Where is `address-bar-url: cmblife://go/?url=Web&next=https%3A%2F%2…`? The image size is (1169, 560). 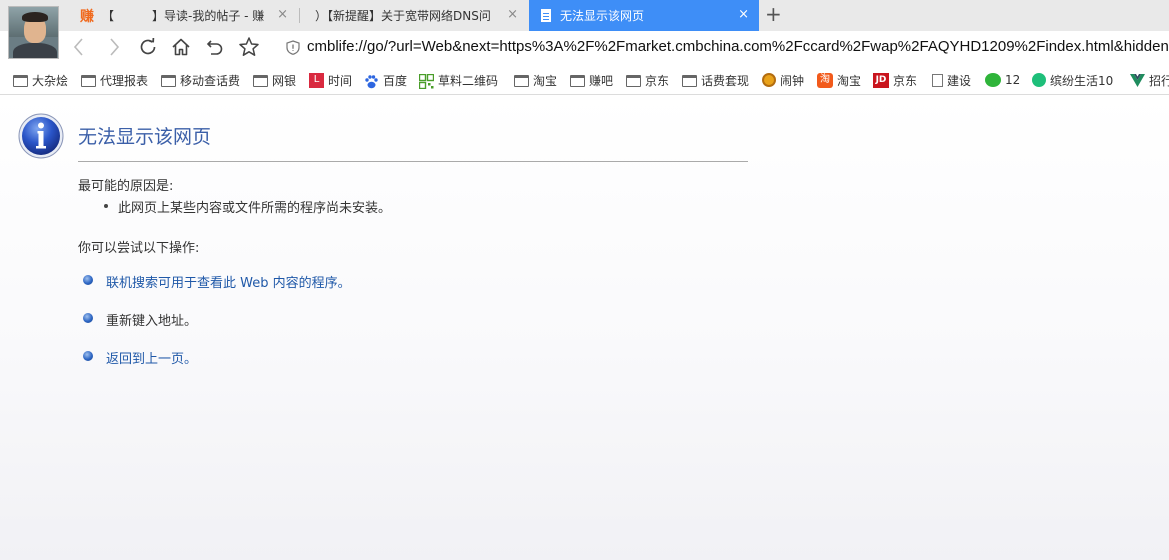 address-bar-url: cmblife://go/?url=Web&next=https%3A%2F%2… is located at coordinates (738, 46).